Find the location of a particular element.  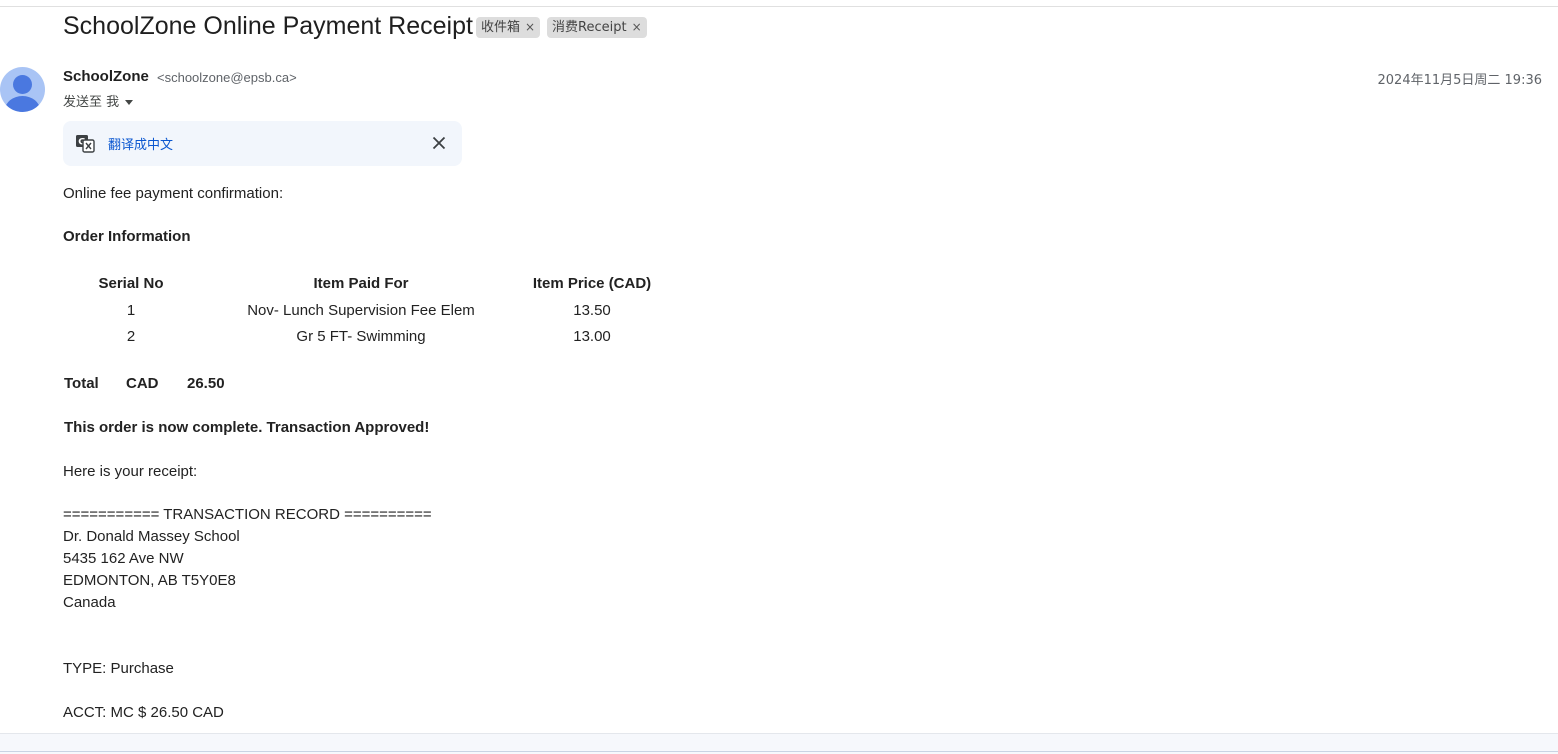

table-cell-serial: 1 is located at coordinates (131, 310).